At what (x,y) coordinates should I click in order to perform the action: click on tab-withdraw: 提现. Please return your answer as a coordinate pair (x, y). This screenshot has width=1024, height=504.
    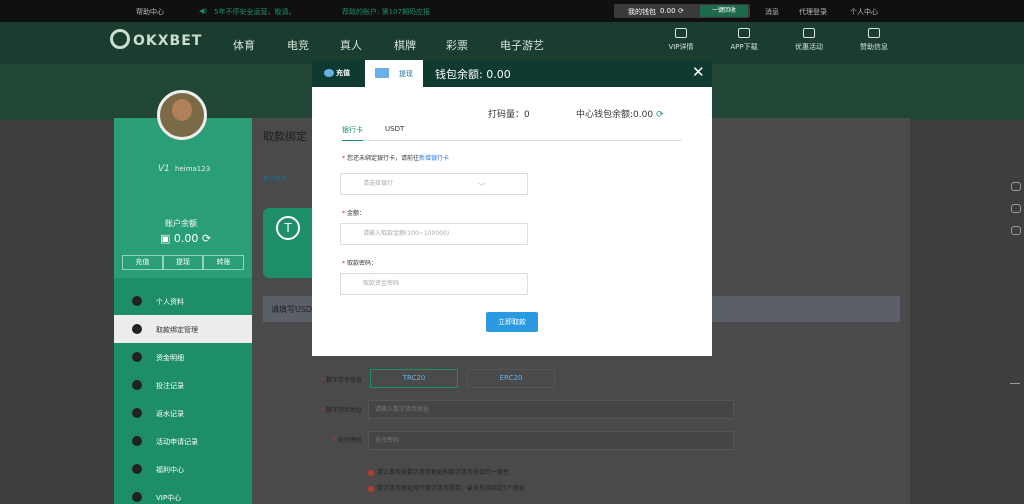
    Looking at the image, I should click on (394, 73).